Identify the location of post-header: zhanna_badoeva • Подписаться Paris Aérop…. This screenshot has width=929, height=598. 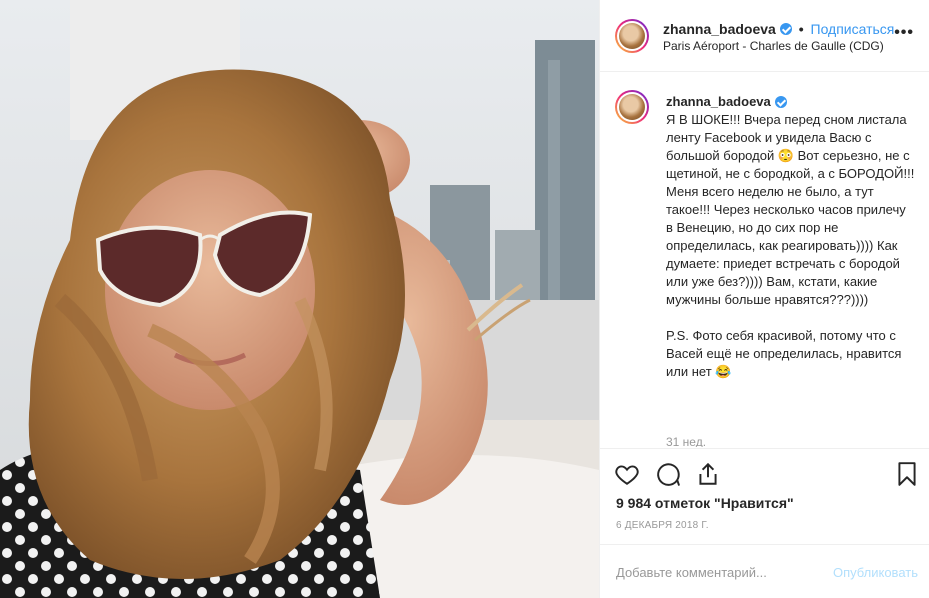
(764, 36).